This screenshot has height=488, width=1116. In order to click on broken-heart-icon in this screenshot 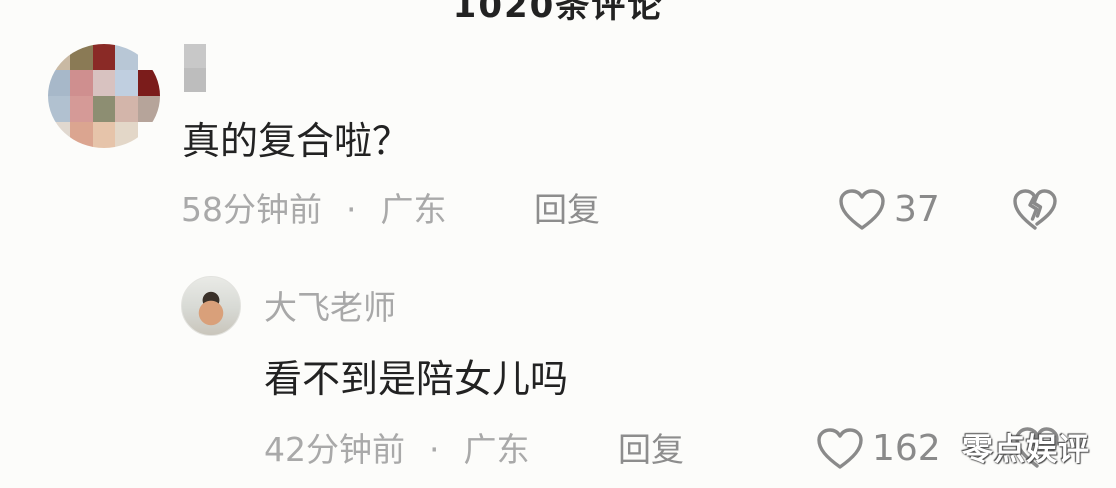, I will do `click(1035, 209)`.